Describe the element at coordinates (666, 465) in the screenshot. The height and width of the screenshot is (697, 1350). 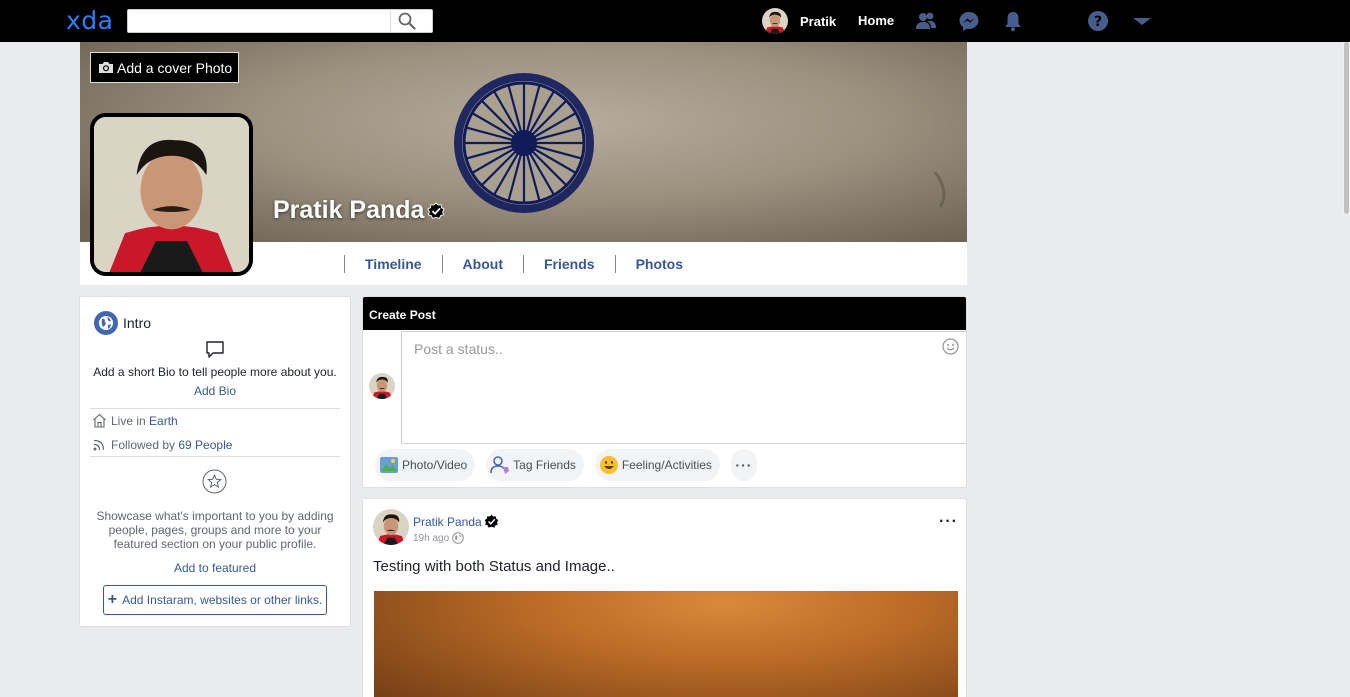
I see `feeling-label: Feeling/Activities` at that location.